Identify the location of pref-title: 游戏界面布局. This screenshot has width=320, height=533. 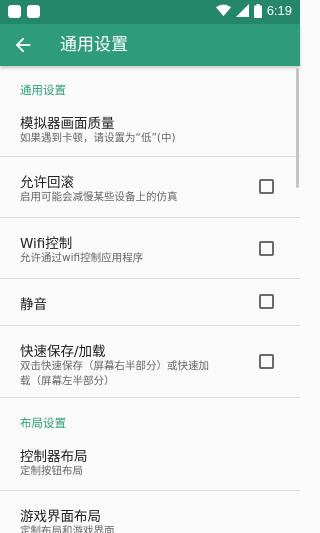
(60, 517).